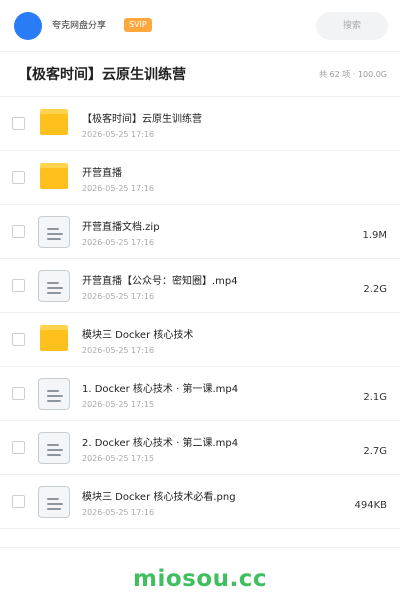 The width and height of the screenshot is (400, 600). What do you see at coordinates (160, 281) in the screenshot?
I see `file-name: 开营直播【公众号：密知圈】.mp4` at bounding box center [160, 281].